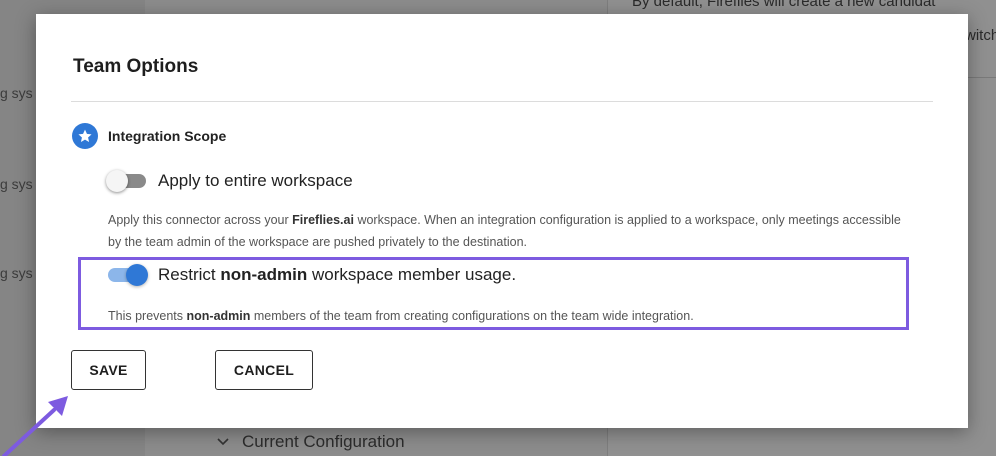 This screenshot has height=456, width=996. I want to click on toggle-knob, so click(117, 181).